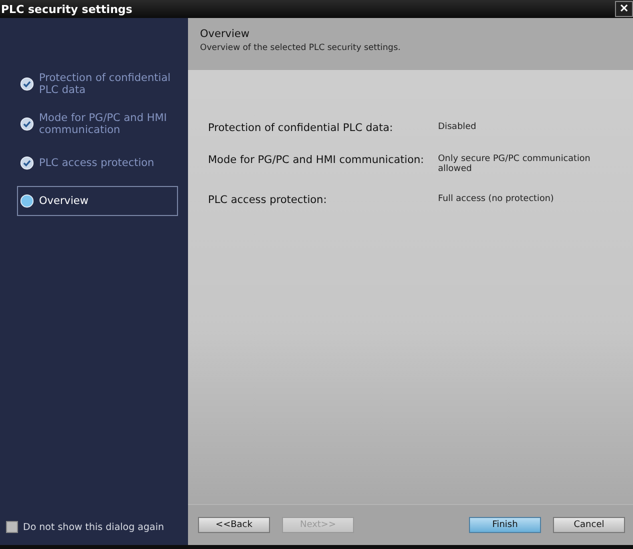 The width and height of the screenshot is (633, 549). What do you see at coordinates (496, 199) in the screenshot?
I see `setting-value: Full access (no protection)` at bounding box center [496, 199].